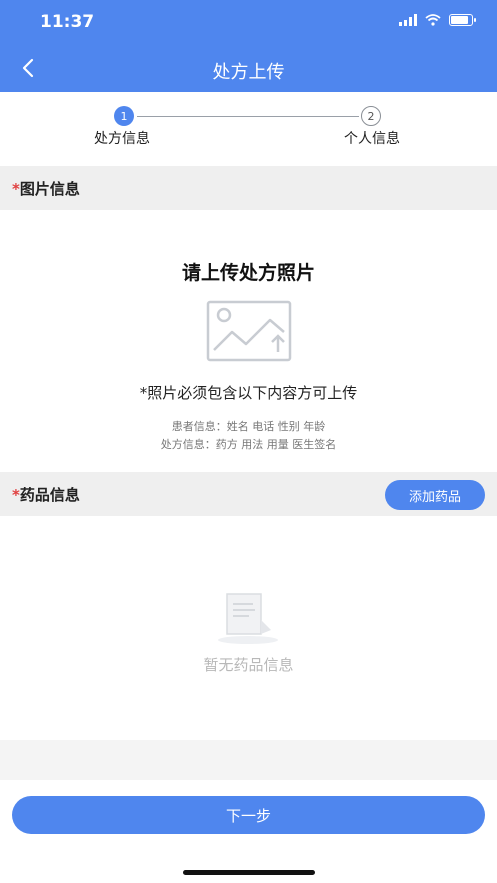 The image size is (497, 883). I want to click on header-bar: 11:37 处方上传, so click(248, 46).